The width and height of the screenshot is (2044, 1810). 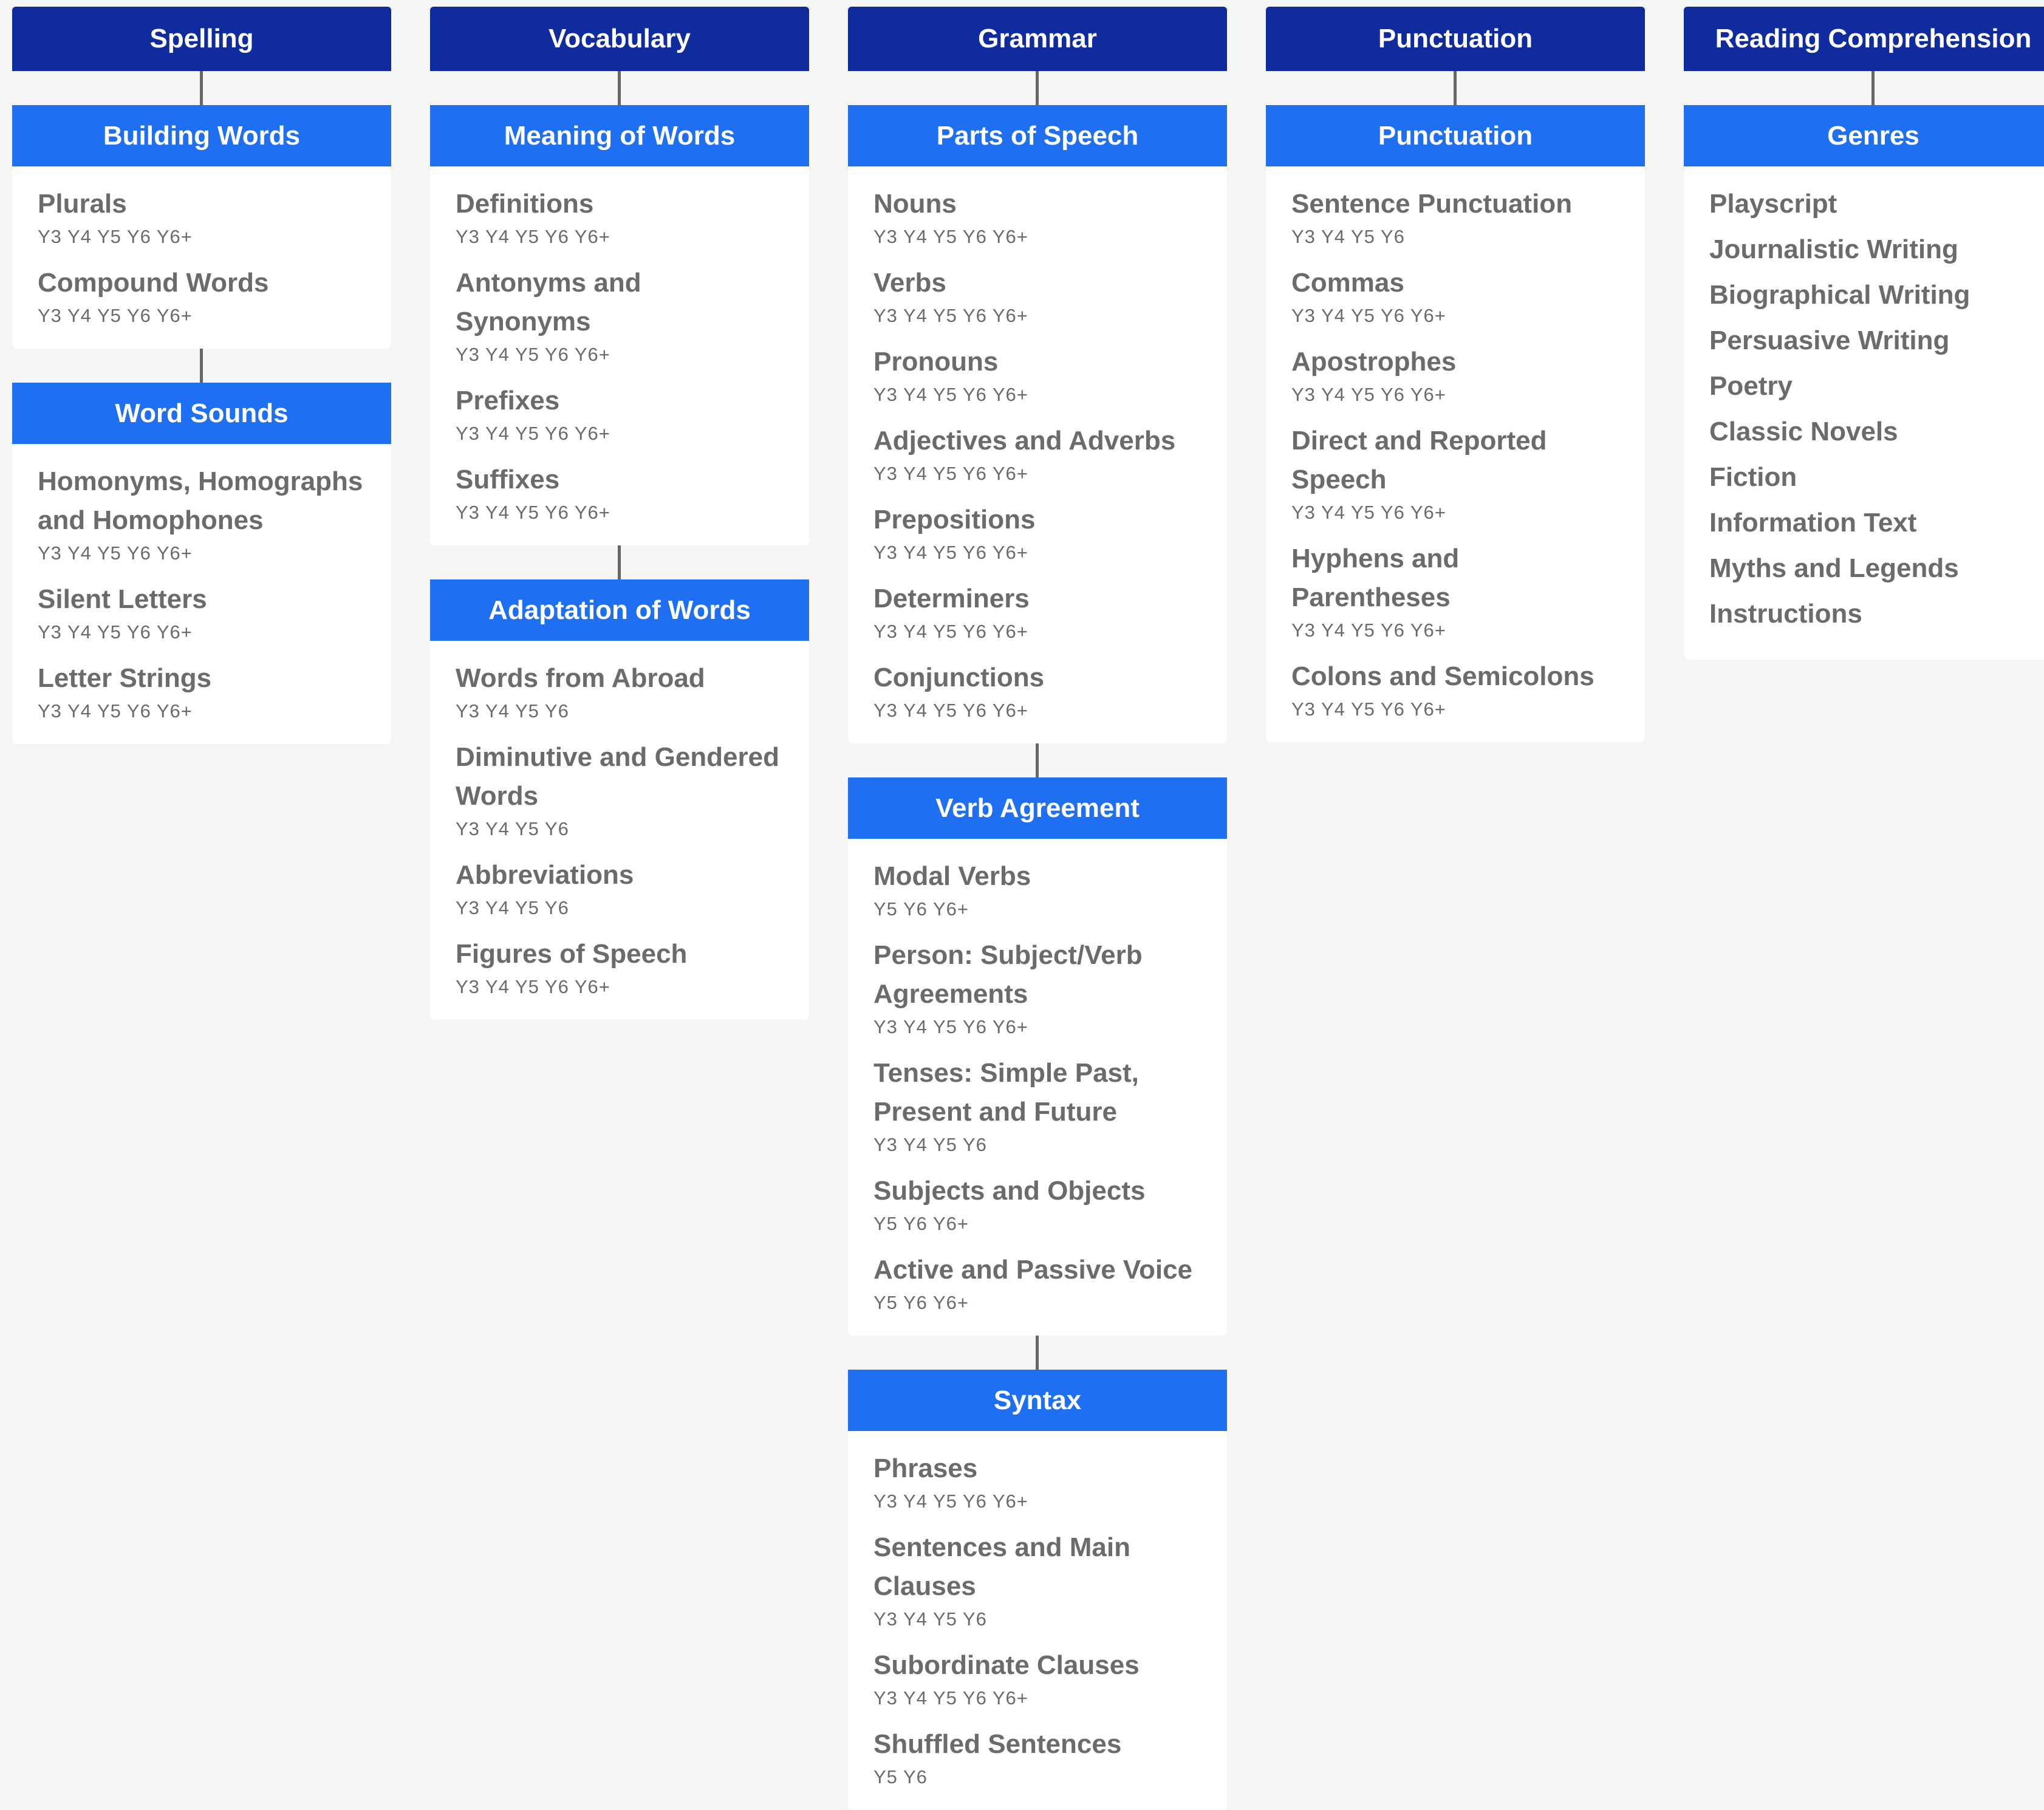 I want to click on topic-item: Colons and Semicolons Y3 Y4 Y5 Y6 Y6+, so click(x=1455, y=690).